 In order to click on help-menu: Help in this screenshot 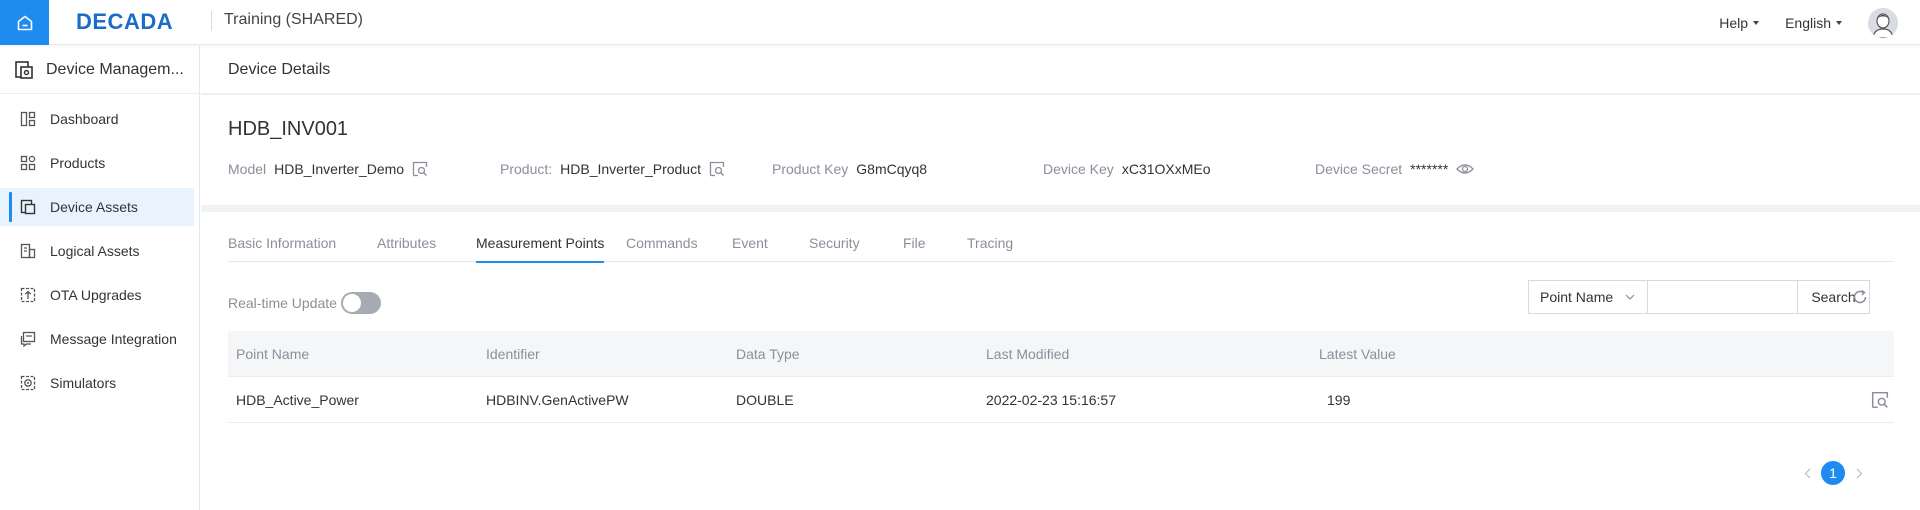, I will do `click(1739, 22)`.